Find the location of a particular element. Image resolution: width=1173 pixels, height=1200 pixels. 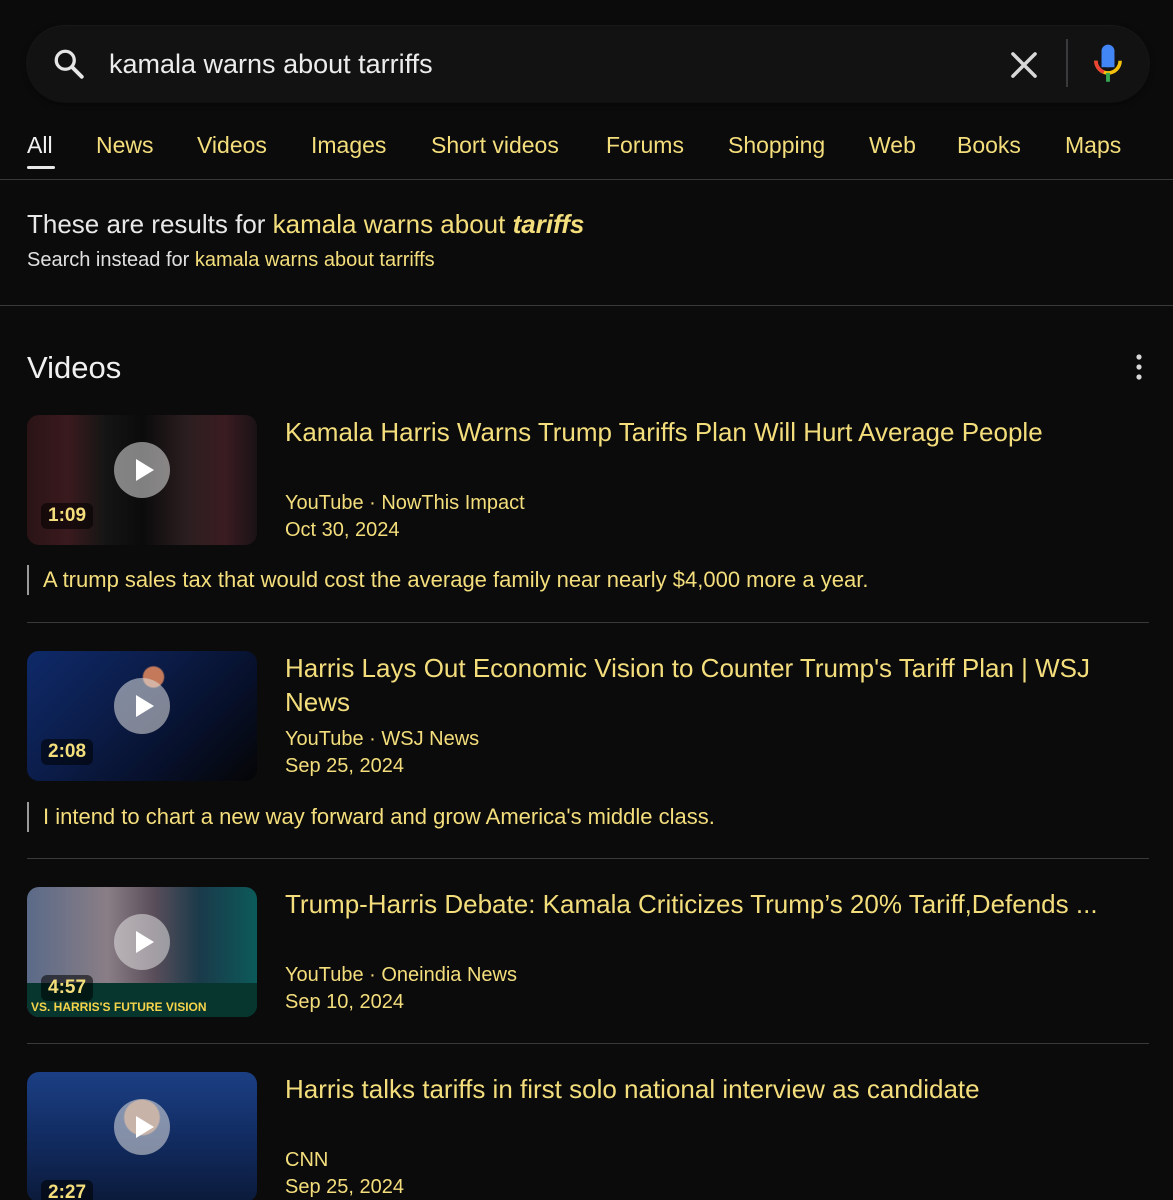

tab-short-videos: Short videos is located at coordinates (495, 145).